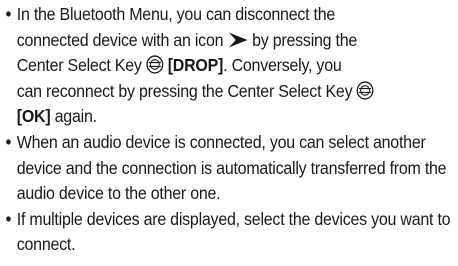 The height and width of the screenshot is (266, 458). I want to click on bullet-text: . Conversely, you, so click(282, 65).